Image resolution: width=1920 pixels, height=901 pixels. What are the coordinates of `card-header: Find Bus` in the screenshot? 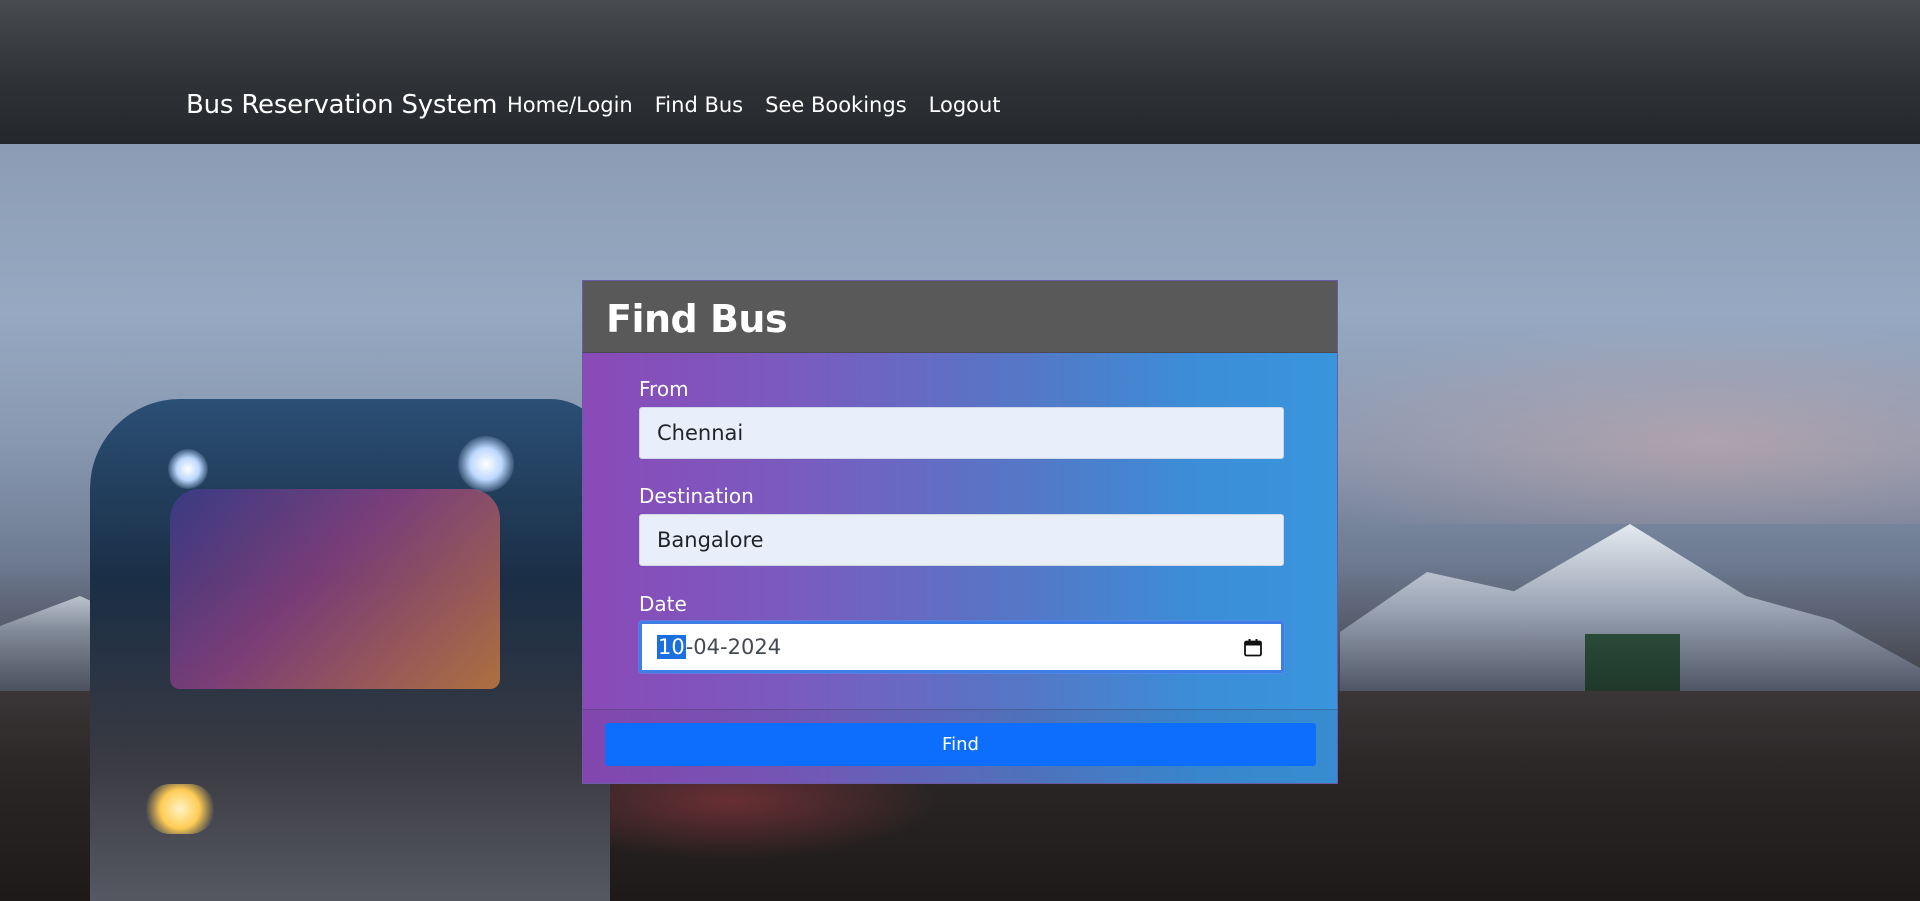 It's located at (960, 317).